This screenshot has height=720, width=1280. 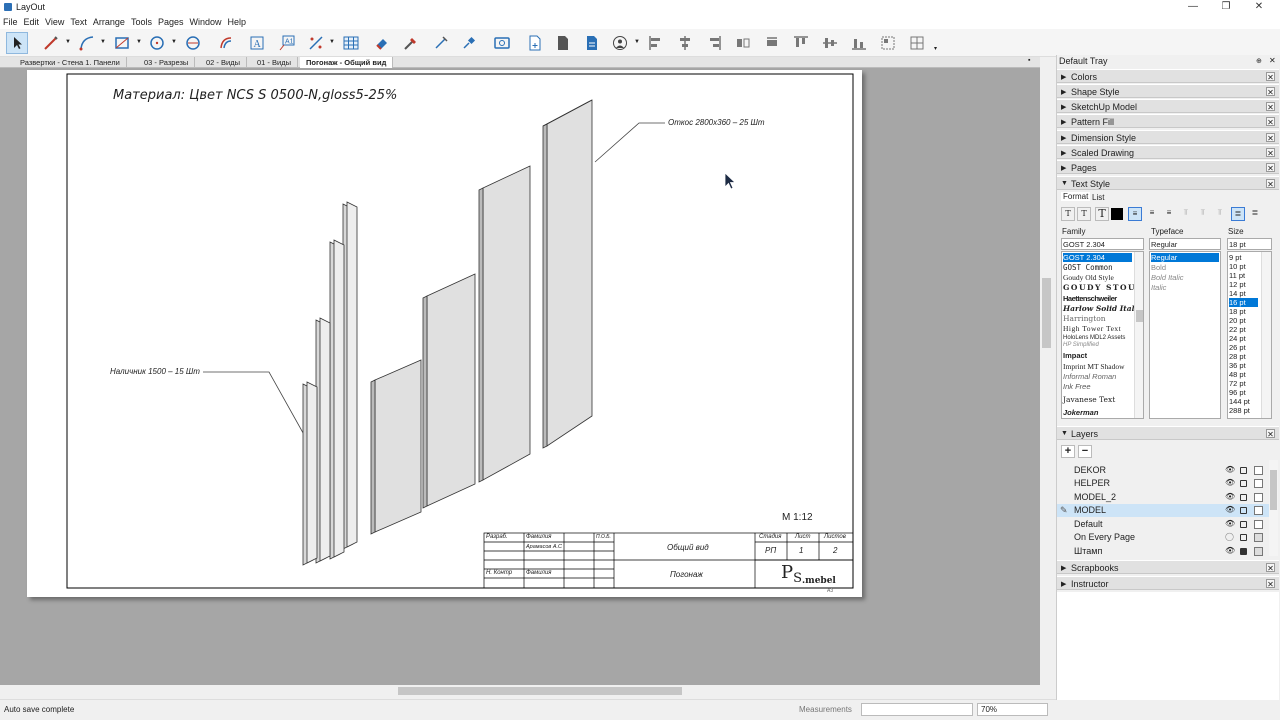 I want to click on list-item: 26 pt, so click(x=1237, y=347).